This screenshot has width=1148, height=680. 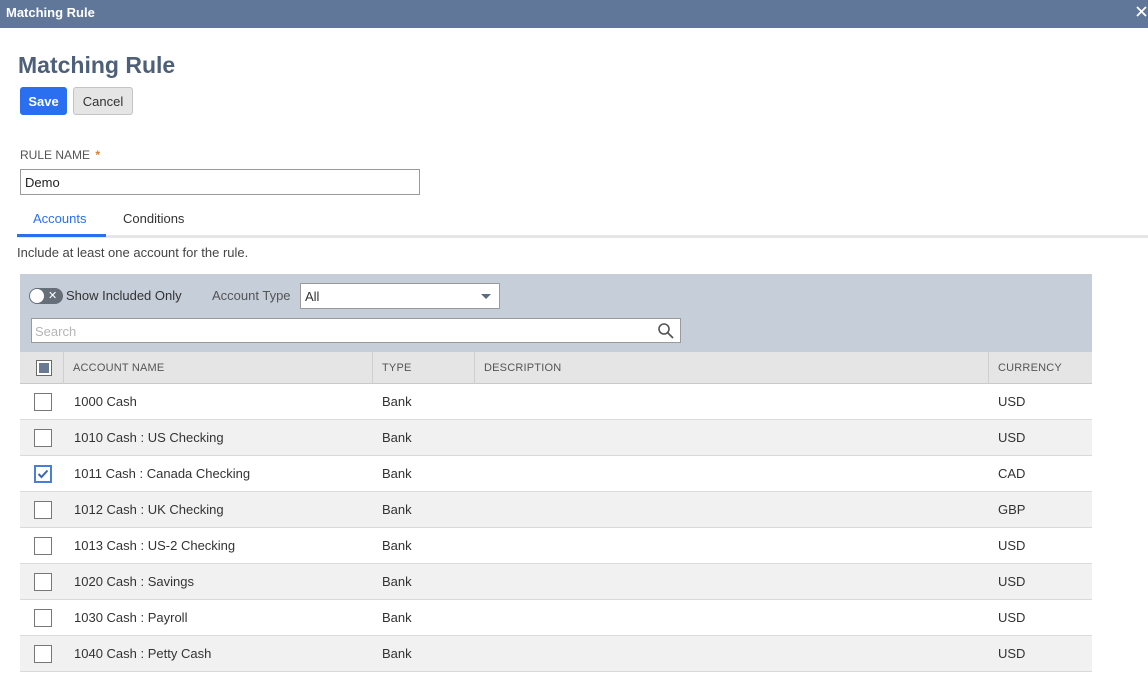 What do you see at coordinates (105, 401) in the screenshot?
I see `account-name-cell: 1000 Cash` at bounding box center [105, 401].